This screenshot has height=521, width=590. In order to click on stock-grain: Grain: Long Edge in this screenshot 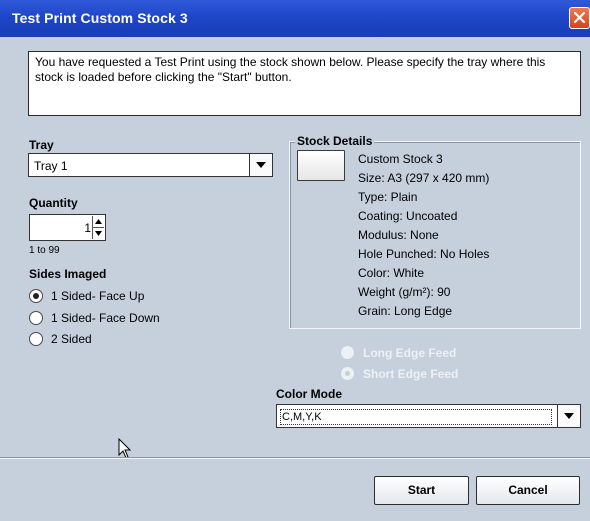, I will do `click(405, 311)`.